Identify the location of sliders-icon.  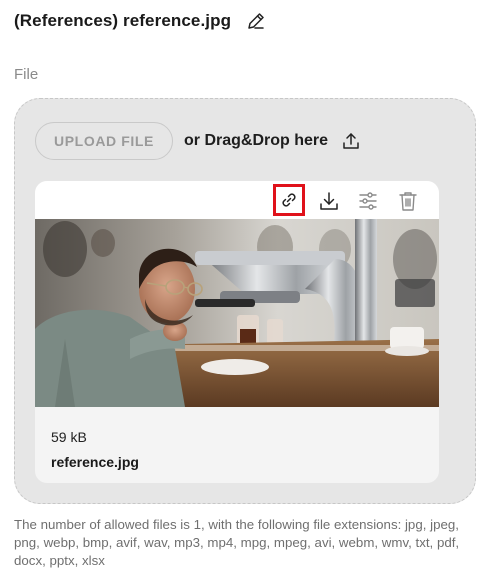
(368, 201).